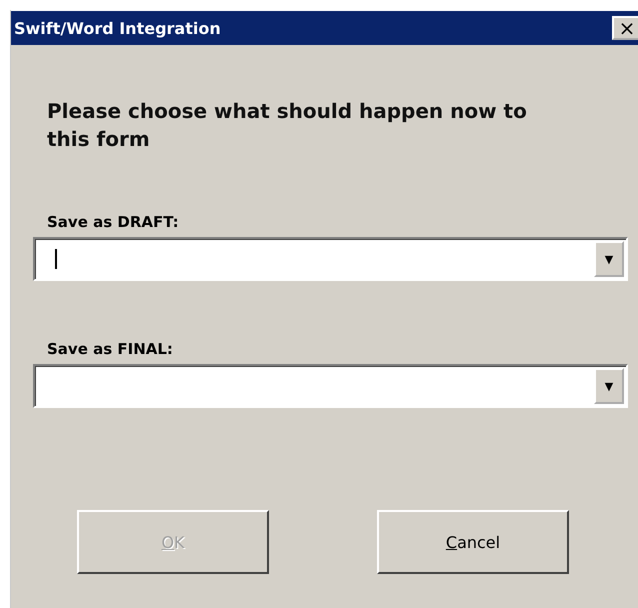  Describe the element at coordinates (117, 28) in the screenshot. I see `window-title: Swift/Word Integration` at that location.